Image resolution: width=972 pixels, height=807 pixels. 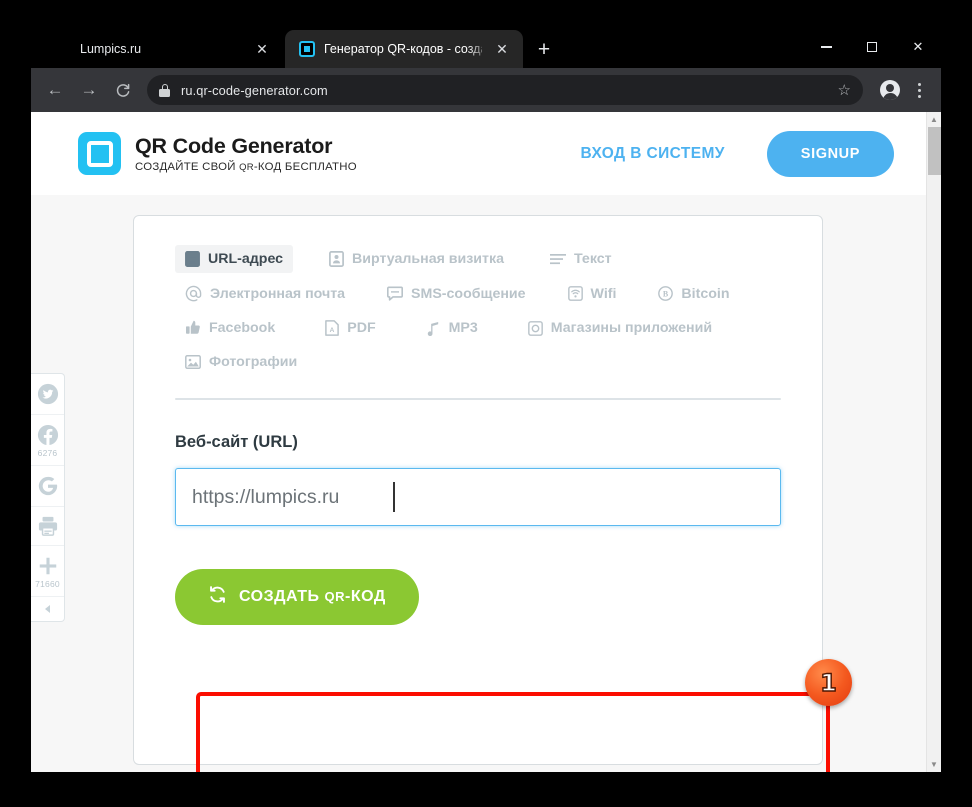 I want to click on scroll-down-arrow-icon: ▼, so click(x=934, y=764).